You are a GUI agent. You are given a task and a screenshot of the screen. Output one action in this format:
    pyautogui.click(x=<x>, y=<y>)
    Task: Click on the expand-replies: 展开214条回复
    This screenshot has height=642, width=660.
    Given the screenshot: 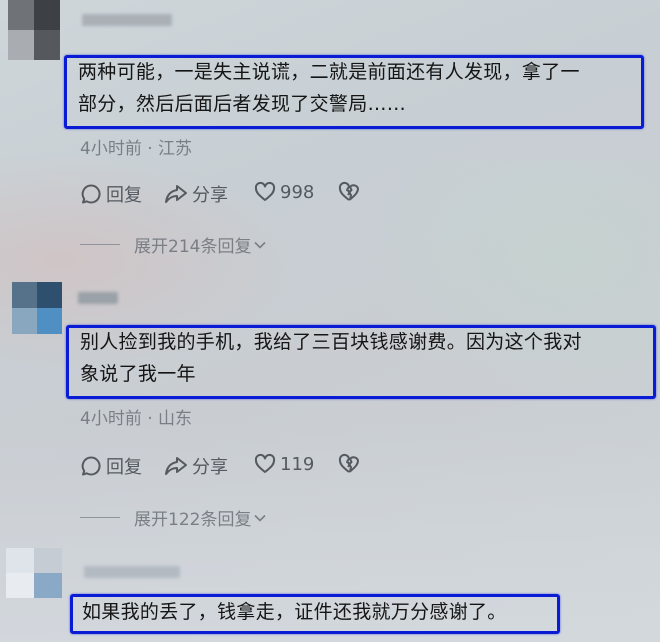 What is the action you would take?
    pyautogui.click(x=173, y=244)
    